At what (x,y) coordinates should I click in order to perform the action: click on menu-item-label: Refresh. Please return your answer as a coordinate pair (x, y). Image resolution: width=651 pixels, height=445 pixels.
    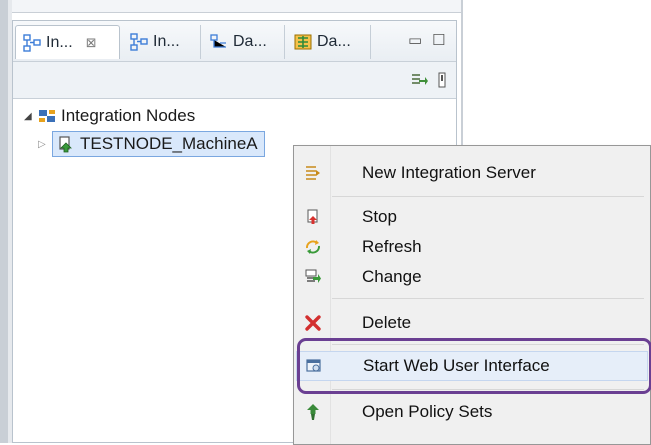
    Looking at the image, I should click on (392, 246).